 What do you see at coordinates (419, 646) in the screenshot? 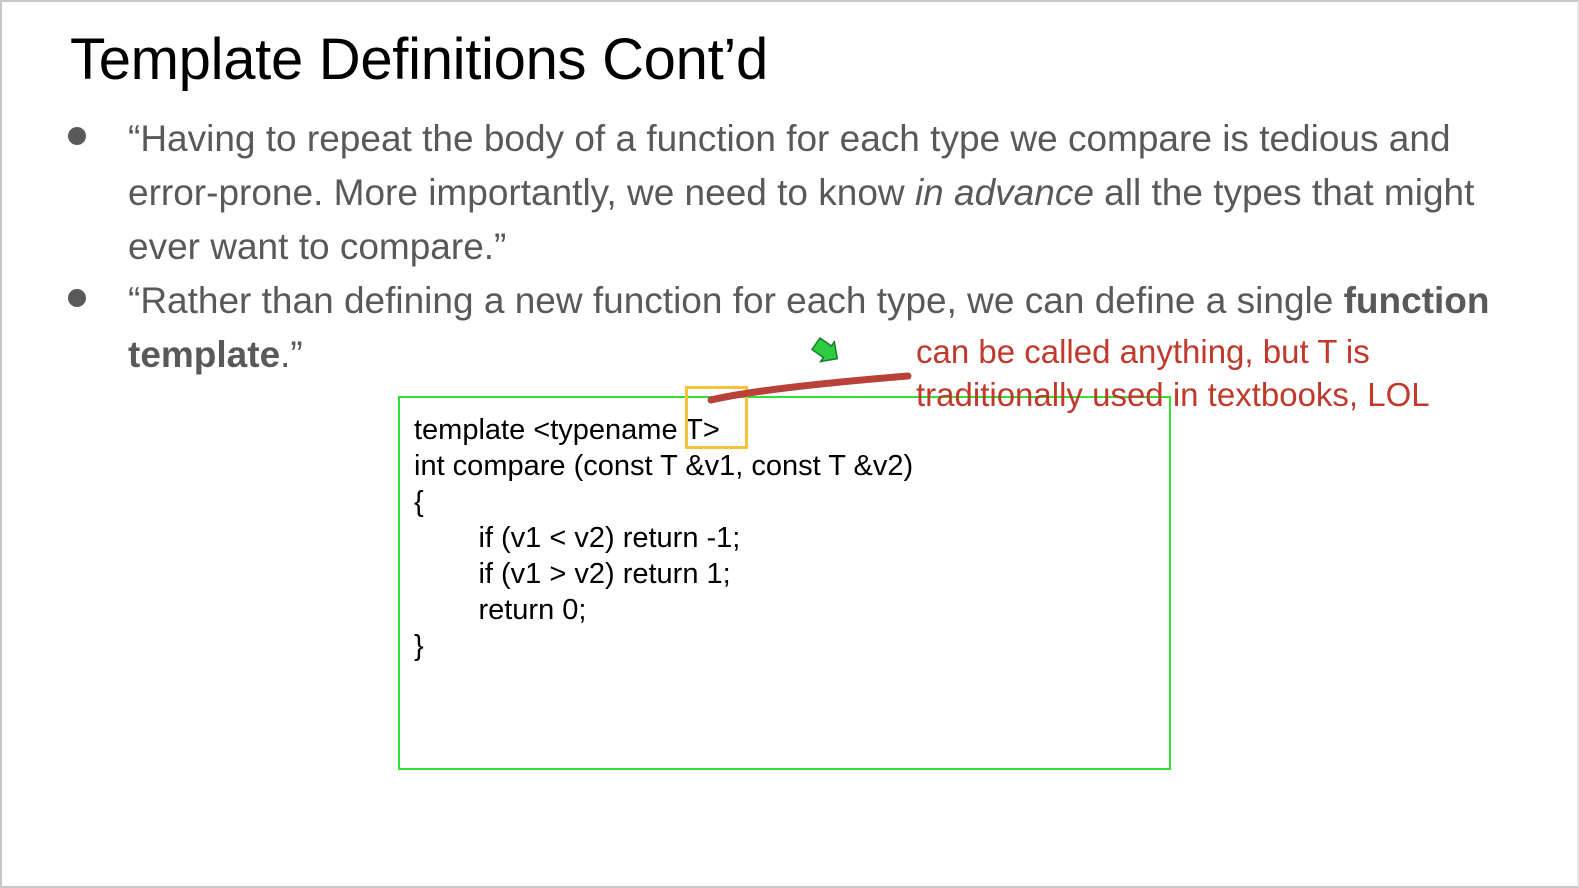
I see `code-line: }` at bounding box center [419, 646].